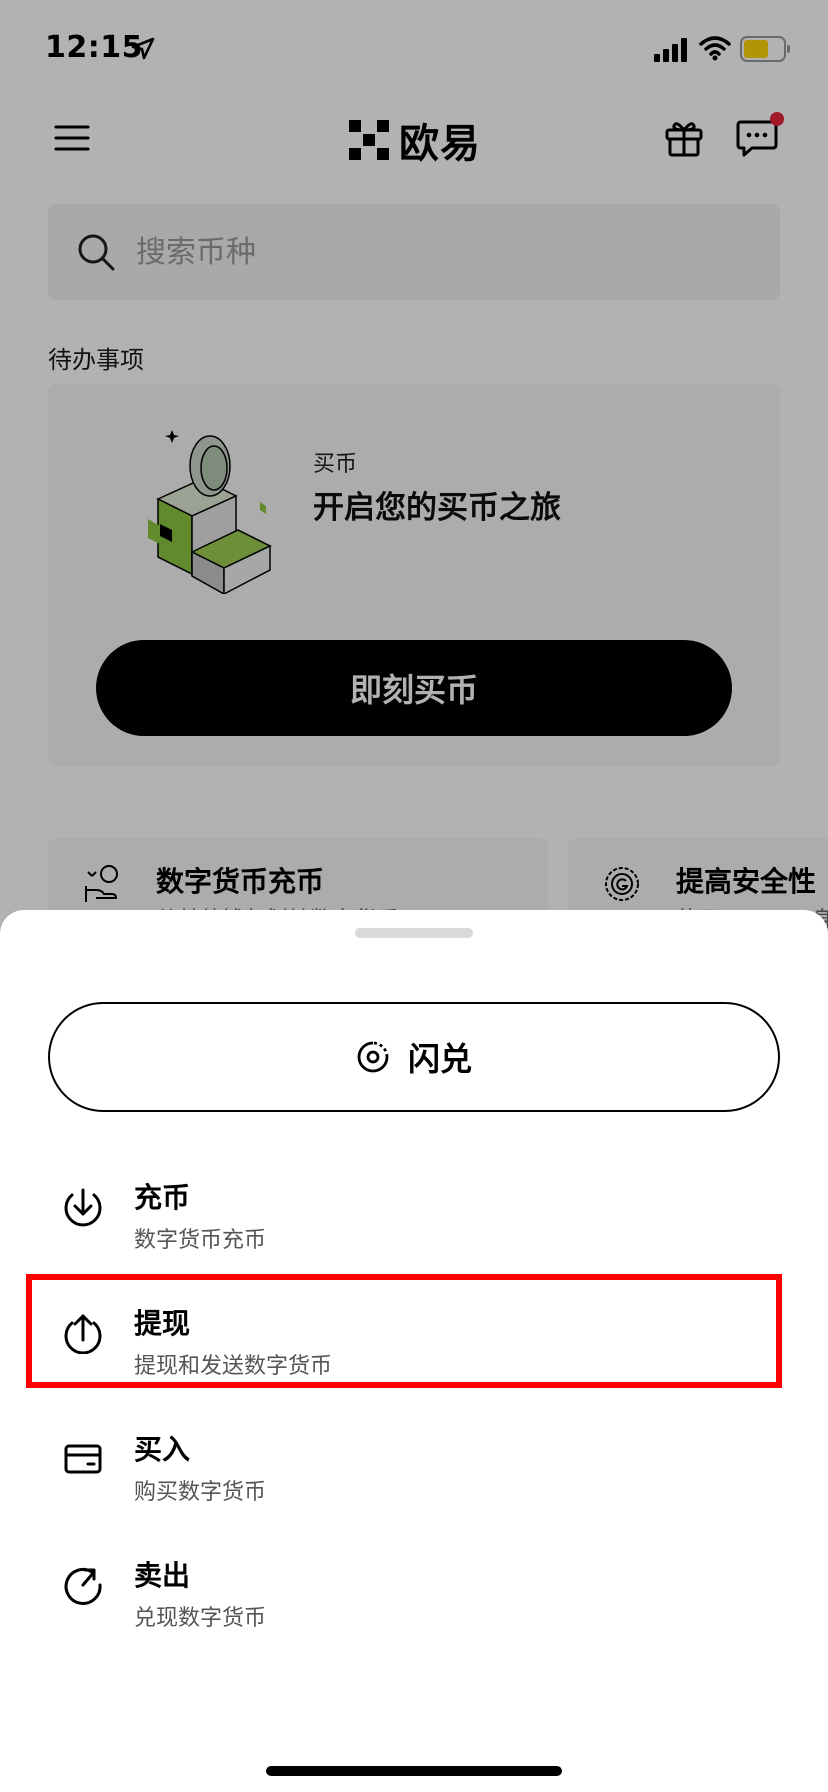  What do you see at coordinates (404, 1331) in the screenshot?
I see `withdraw-highlight-box` at bounding box center [404, 1331].